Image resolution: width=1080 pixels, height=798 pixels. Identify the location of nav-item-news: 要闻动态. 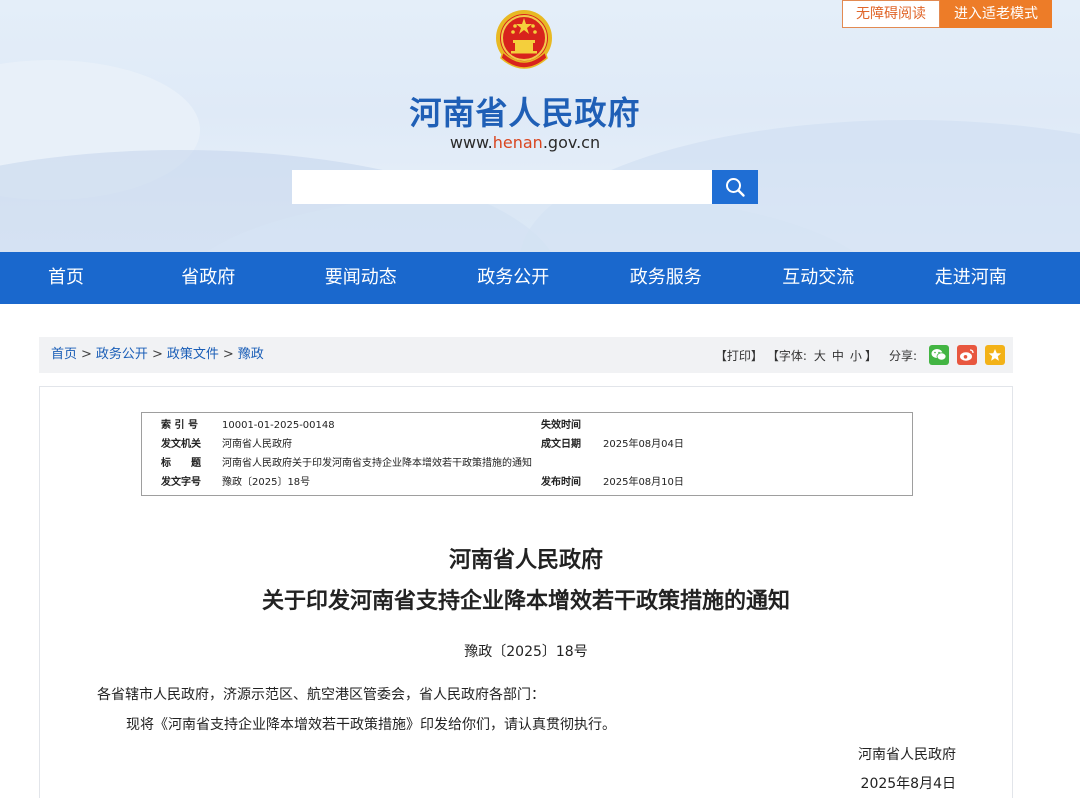
(361, 278).